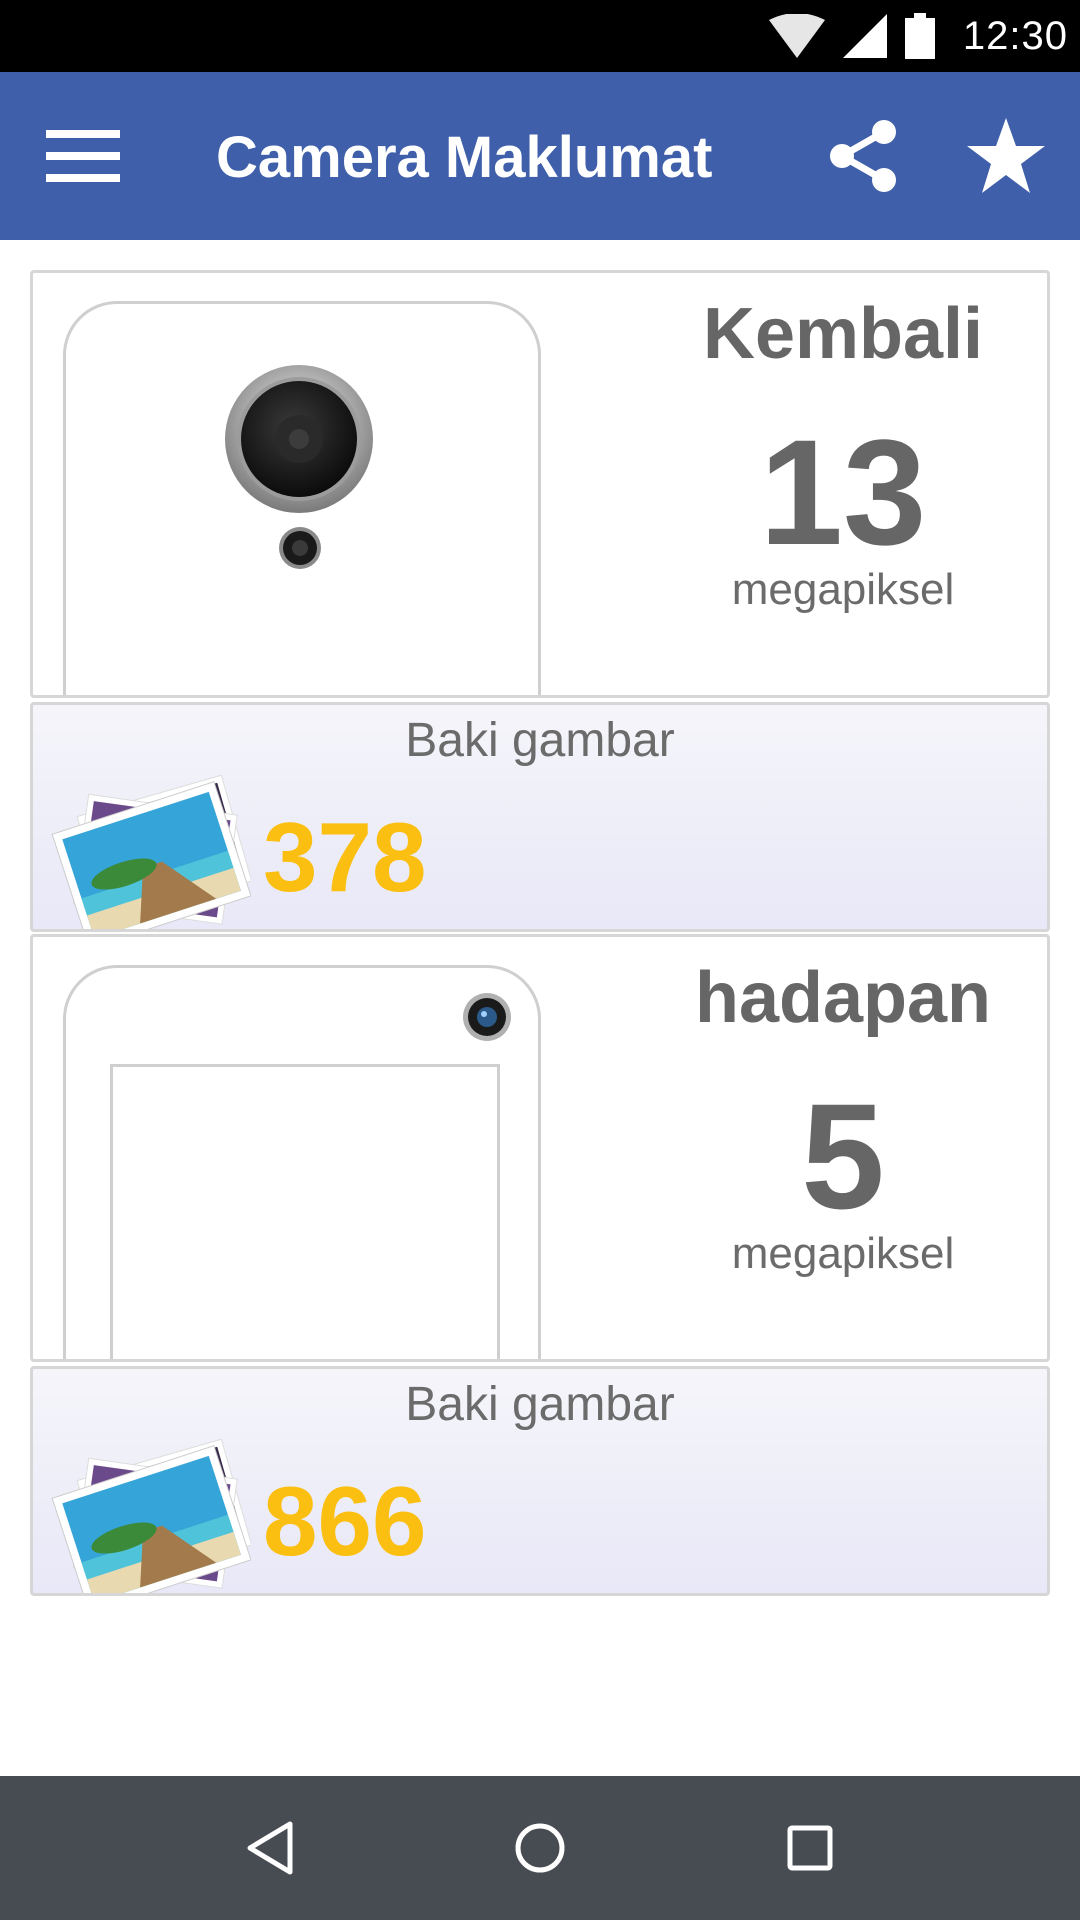 This screenshot has height=1920, width=1080. What do you see at coordinates (796, 36) in the screenshot?
I see `wifi-icon` at bounding box center [796, 36].